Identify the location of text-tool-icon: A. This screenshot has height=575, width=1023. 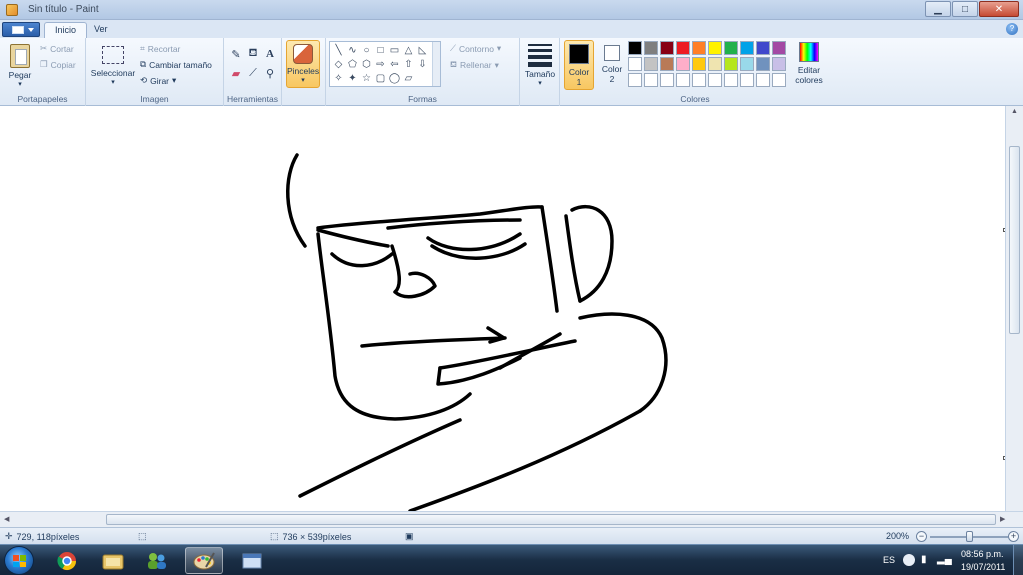
(270, 54).